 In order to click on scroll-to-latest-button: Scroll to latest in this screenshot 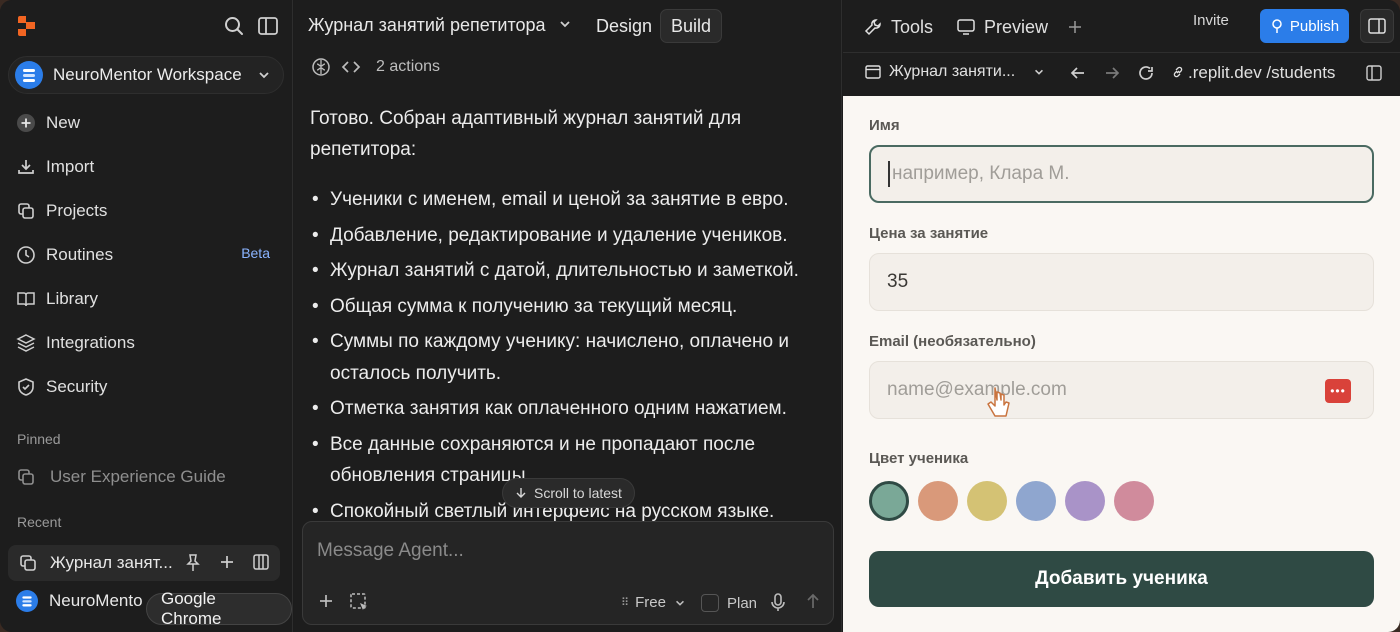, I will do `click(568, 493)`.